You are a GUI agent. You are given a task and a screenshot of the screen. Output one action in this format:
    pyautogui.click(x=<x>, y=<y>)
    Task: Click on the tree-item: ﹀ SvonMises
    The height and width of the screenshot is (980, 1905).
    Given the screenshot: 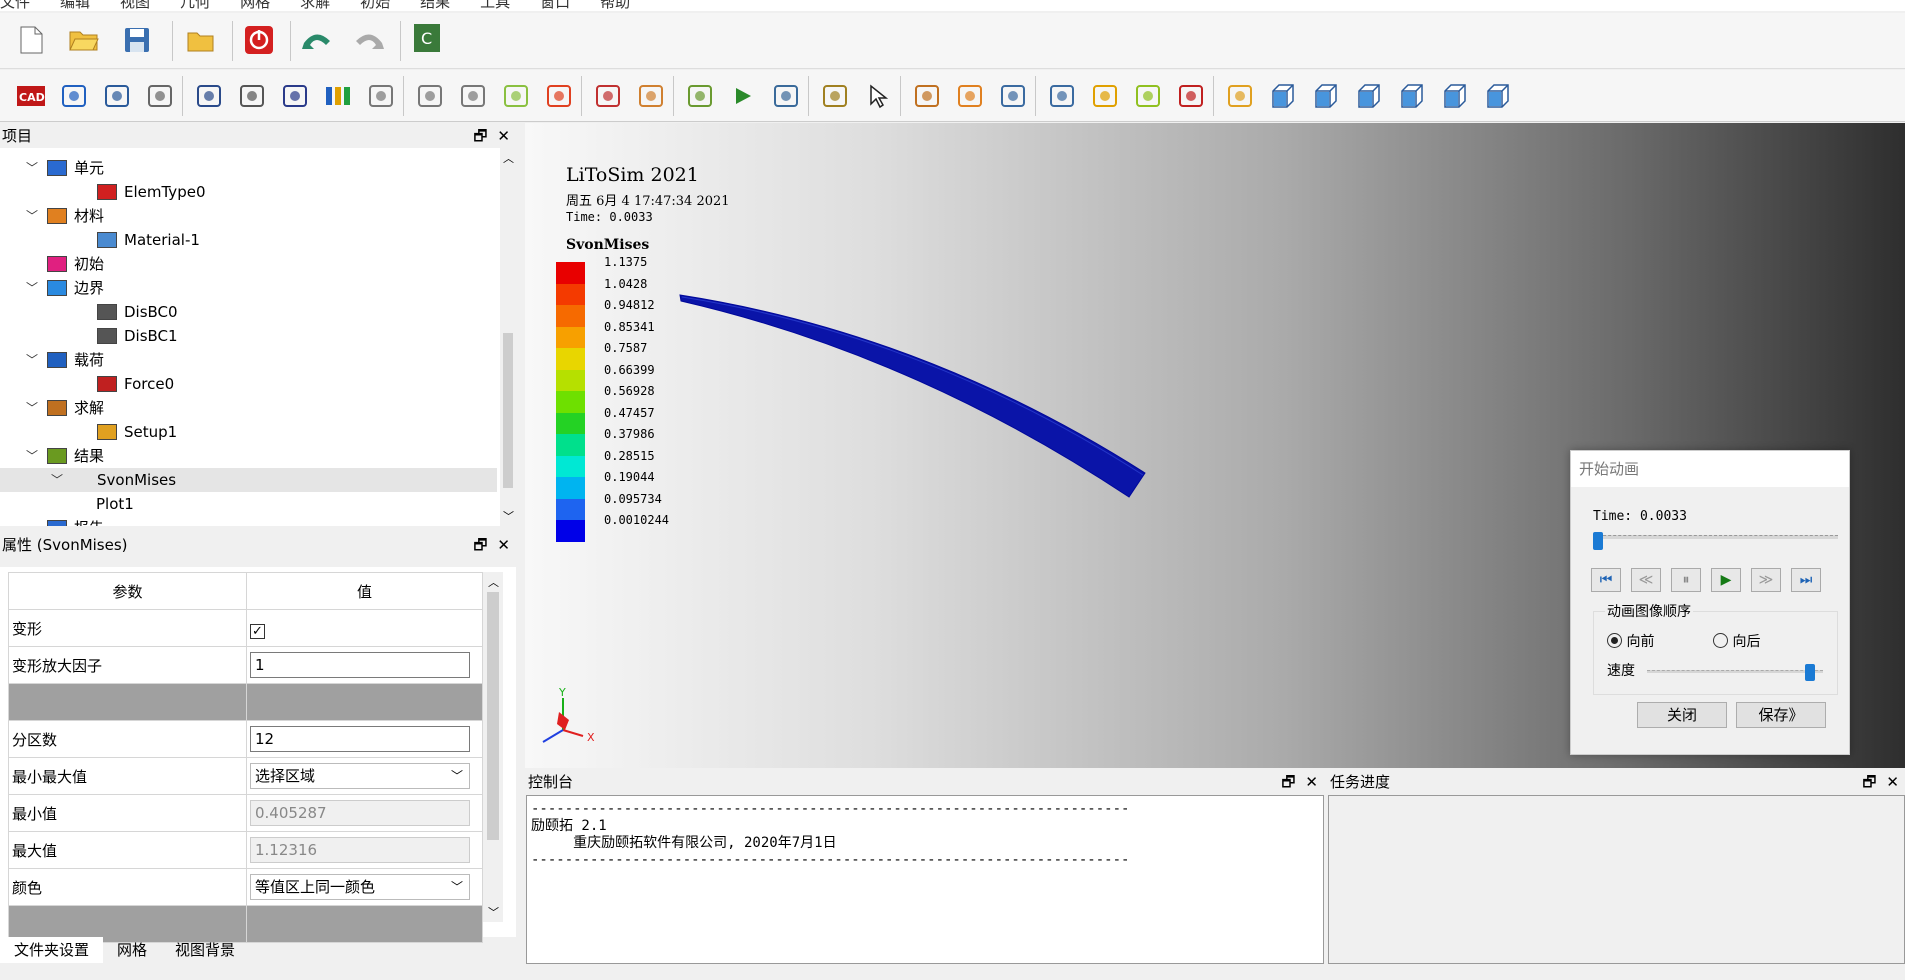 What is the action you would take?
    pyautogui.click(x=248, y=480)
    